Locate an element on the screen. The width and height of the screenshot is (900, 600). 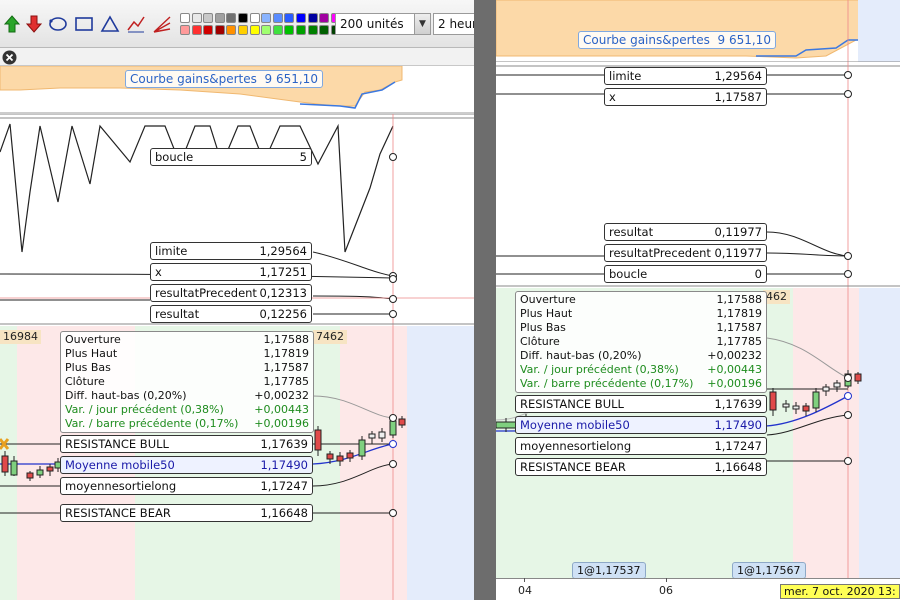
sell-arrow-icon is located at coordinates (34, 24).